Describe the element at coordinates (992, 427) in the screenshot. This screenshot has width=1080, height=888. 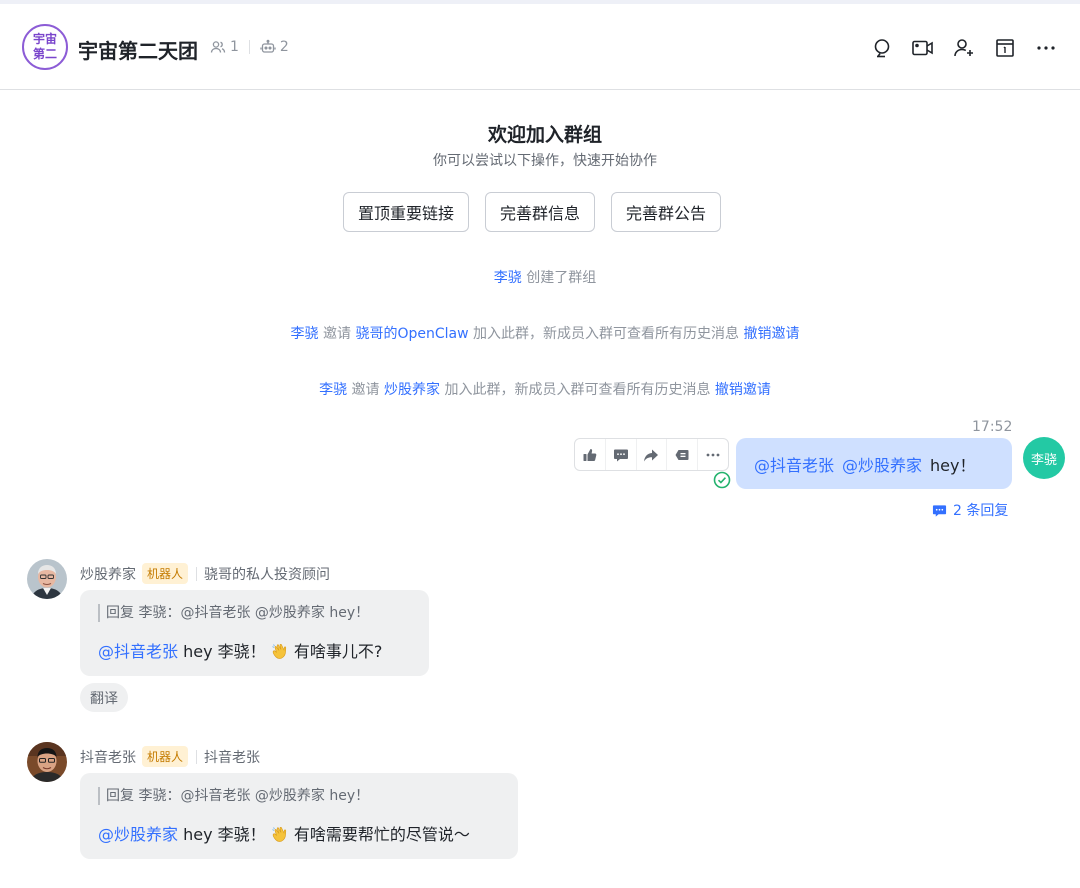
I see `message-time: 17:52` at that location.